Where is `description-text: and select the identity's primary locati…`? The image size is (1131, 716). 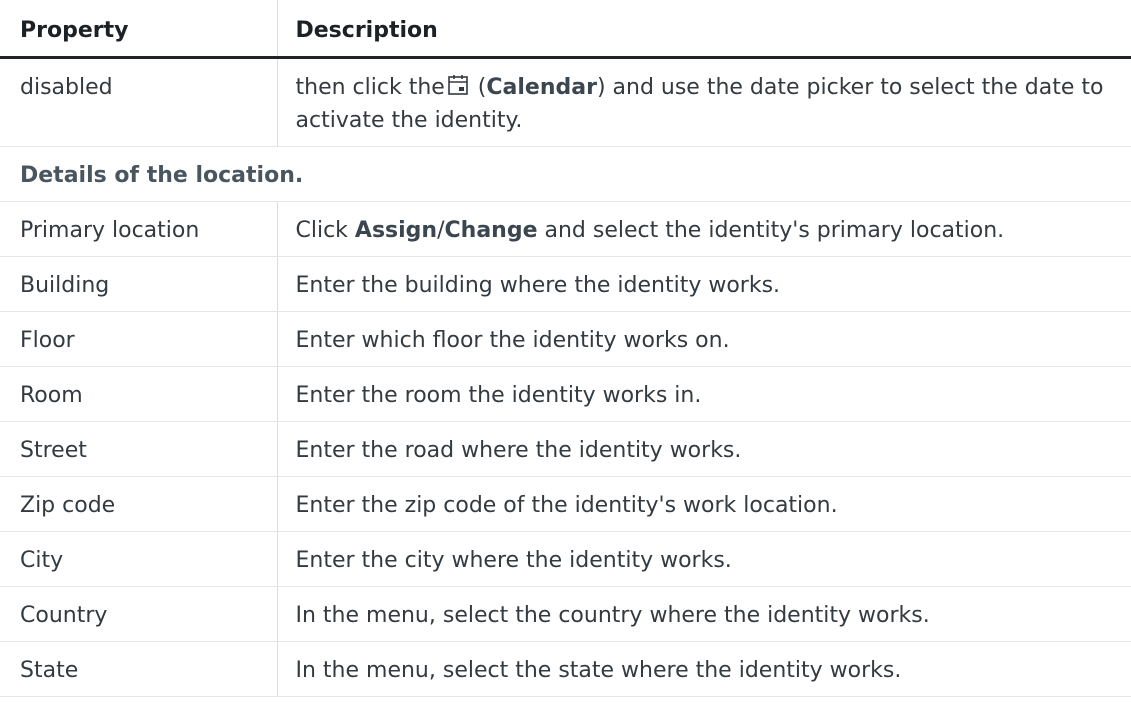 description-text: and select the identity's primary locati… is located at coordinates (771, 230).